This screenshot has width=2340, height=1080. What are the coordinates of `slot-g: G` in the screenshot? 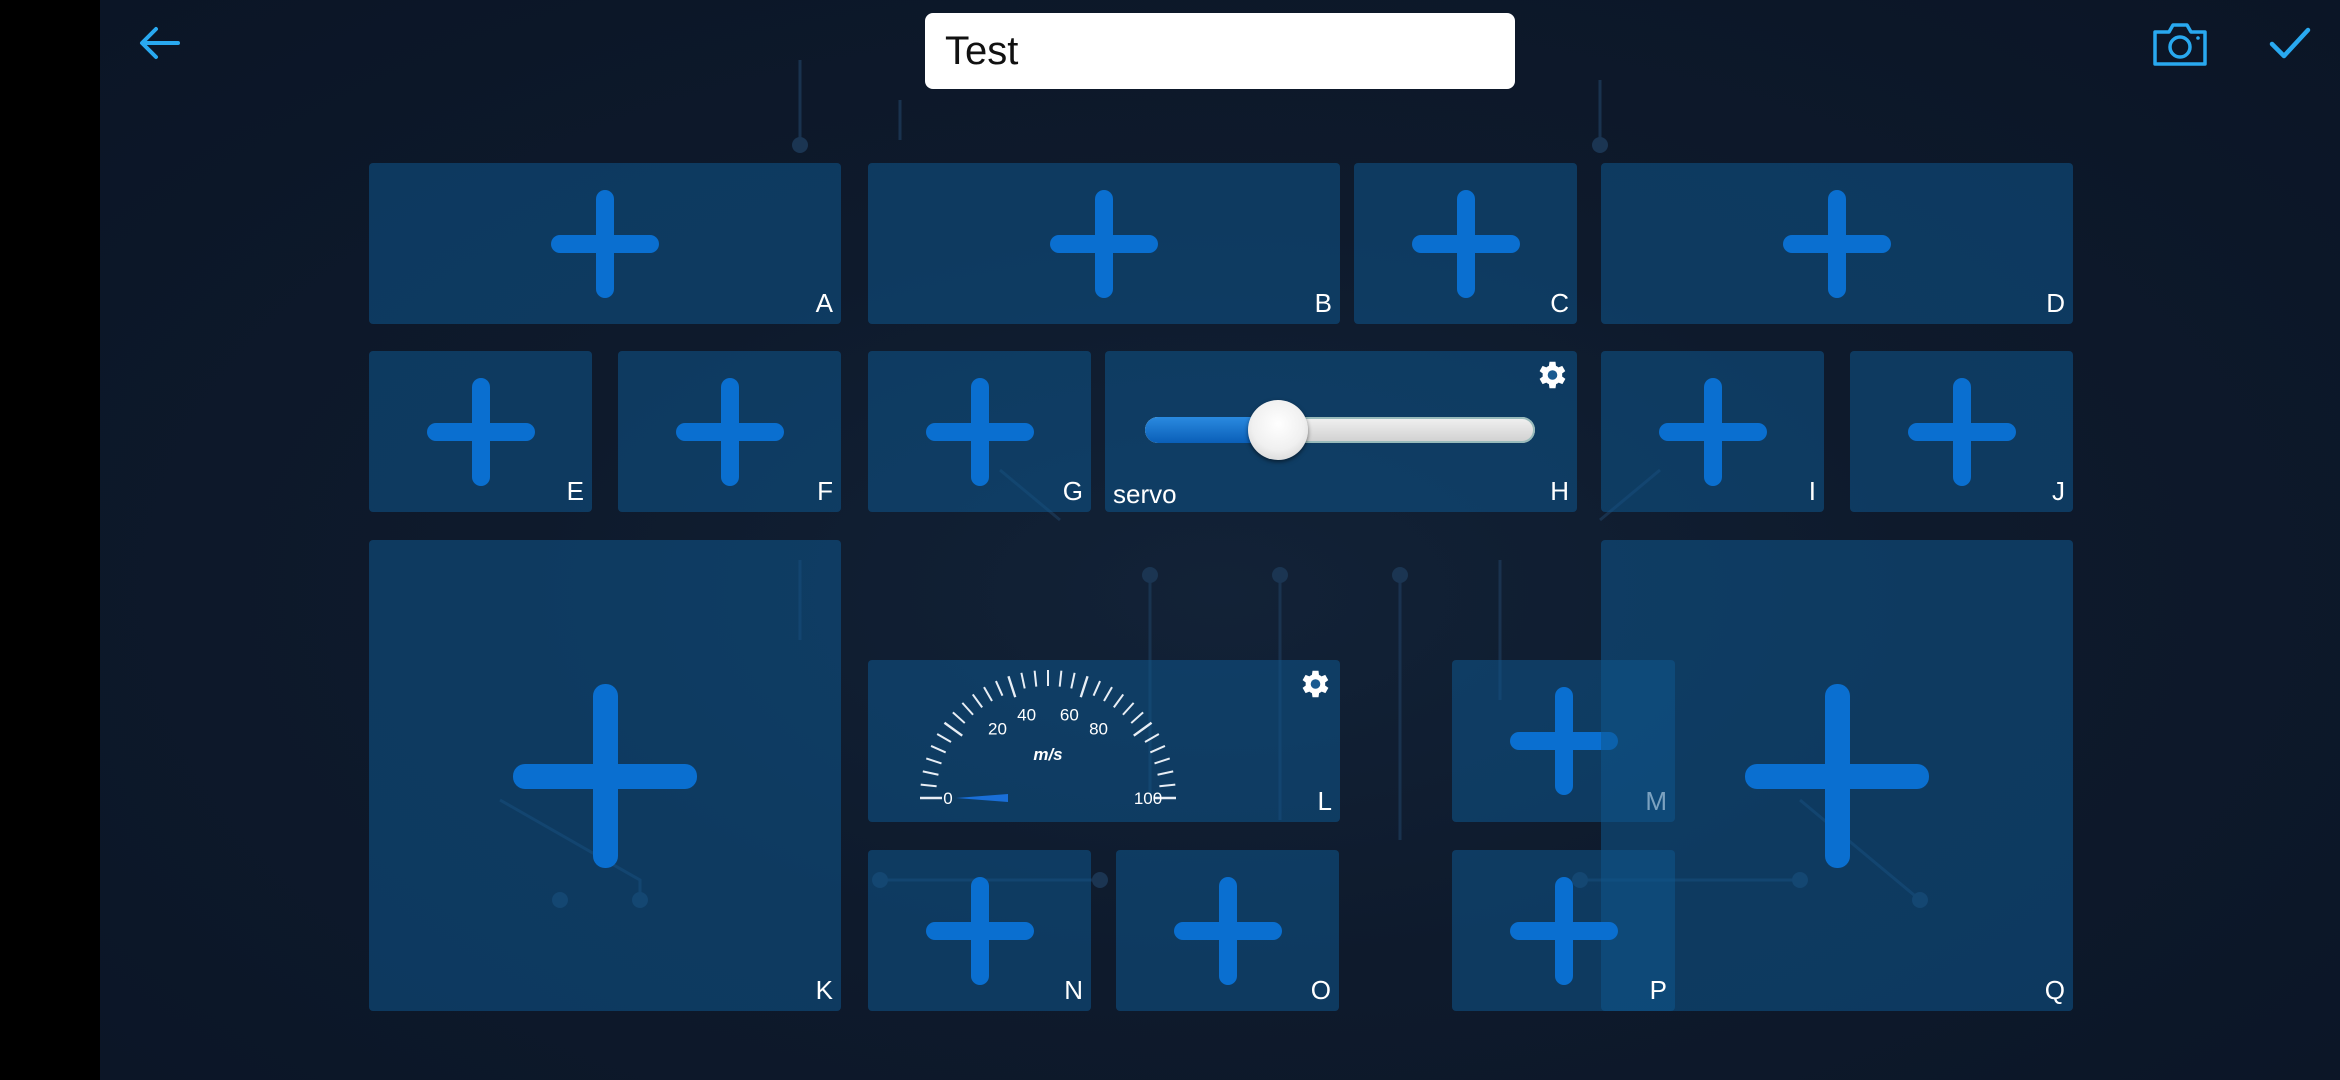 It's located at (979, 431).